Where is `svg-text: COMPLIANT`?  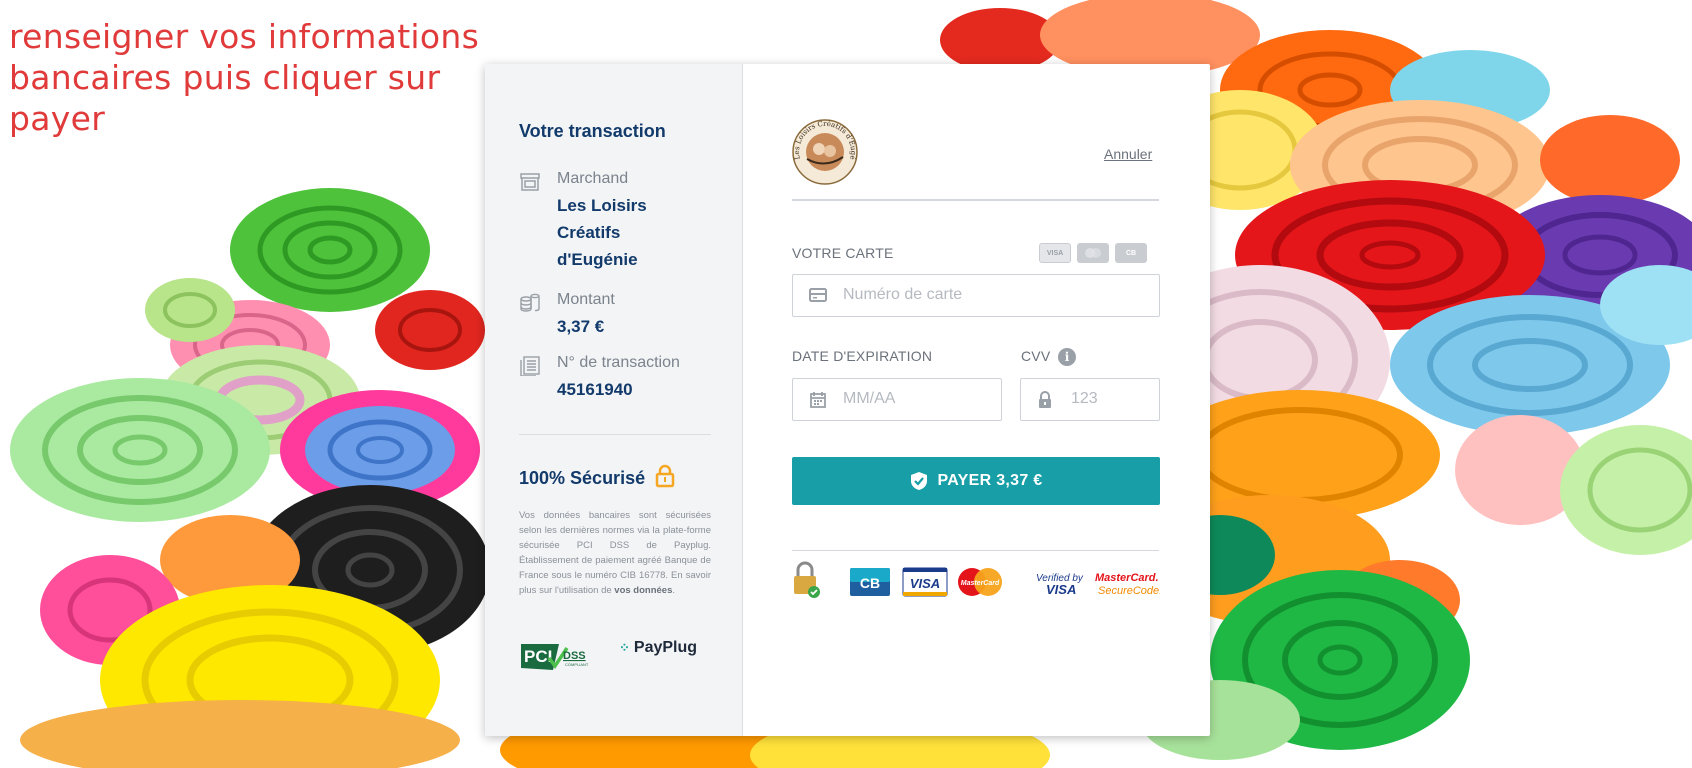 svg-text: COMPLIANT is located at coordinates (577, 664).